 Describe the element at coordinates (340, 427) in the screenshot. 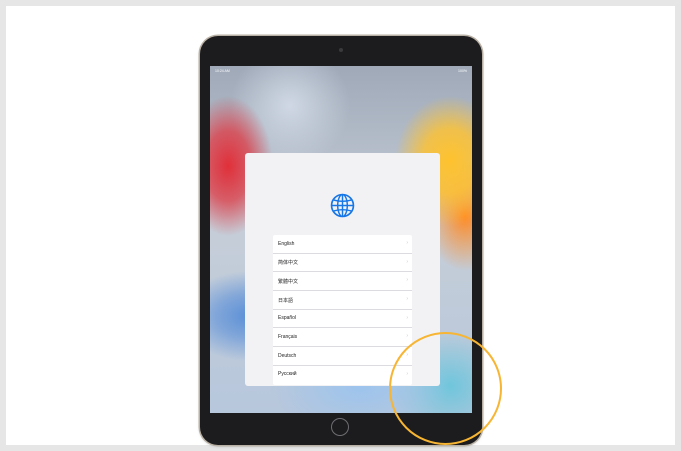

I see `home-button` at that location.